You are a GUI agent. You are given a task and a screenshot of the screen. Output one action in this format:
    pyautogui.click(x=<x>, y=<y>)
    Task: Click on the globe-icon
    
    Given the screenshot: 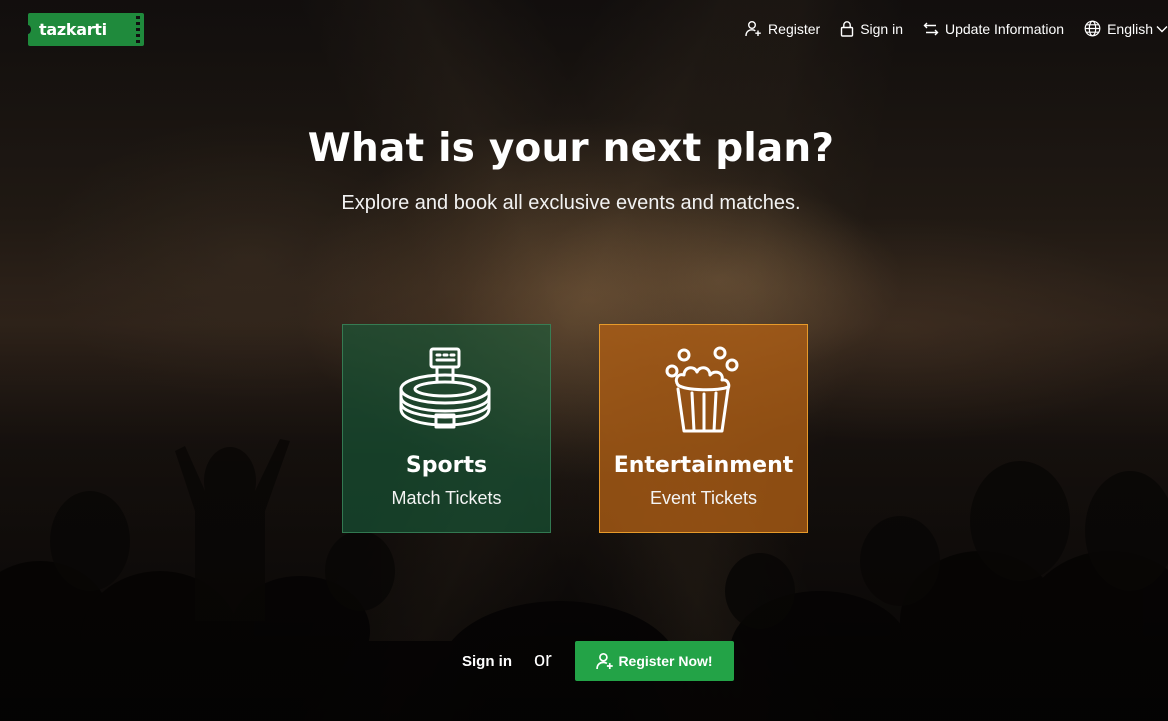 What is the action you would take?
    pyautogui.click(x=1092, y=28)
    